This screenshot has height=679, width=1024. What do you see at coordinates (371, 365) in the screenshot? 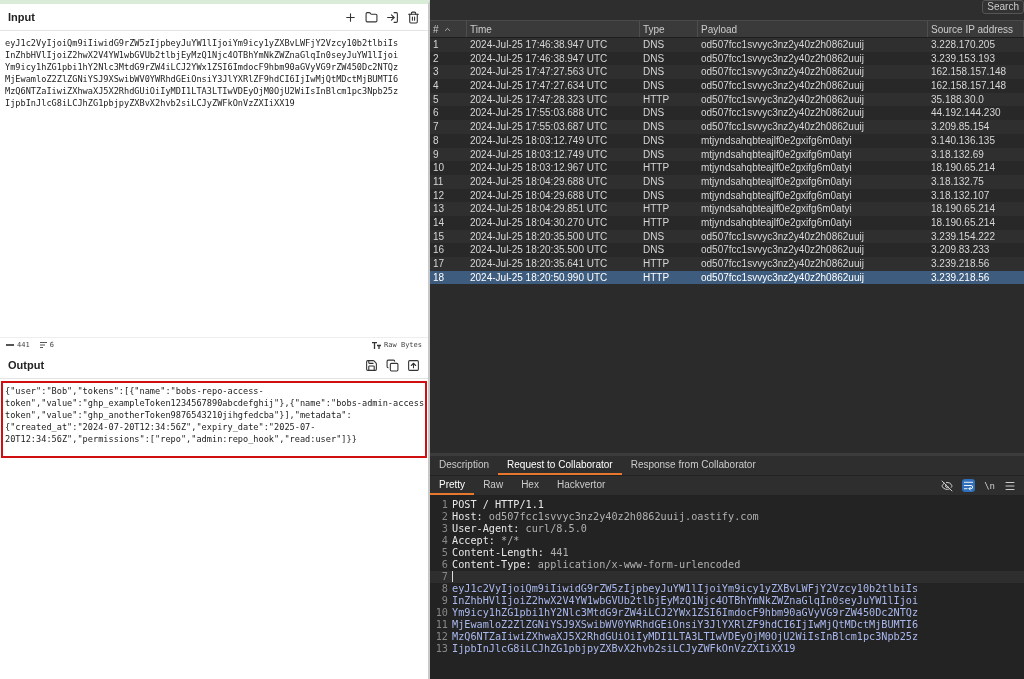
I see `save-icon` at bounding box center [371, 365].